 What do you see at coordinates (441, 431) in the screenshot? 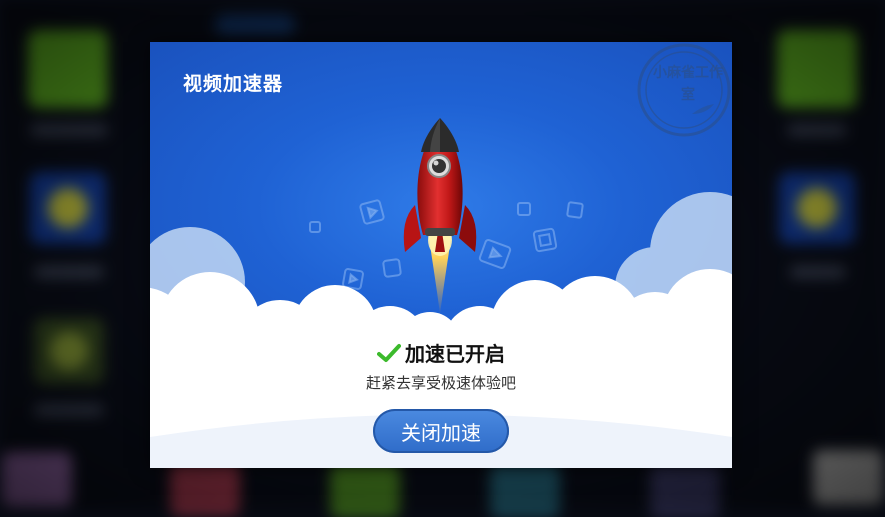
I see `close-acceleration-button: 关闭加速` at bounding box center [441, 431].